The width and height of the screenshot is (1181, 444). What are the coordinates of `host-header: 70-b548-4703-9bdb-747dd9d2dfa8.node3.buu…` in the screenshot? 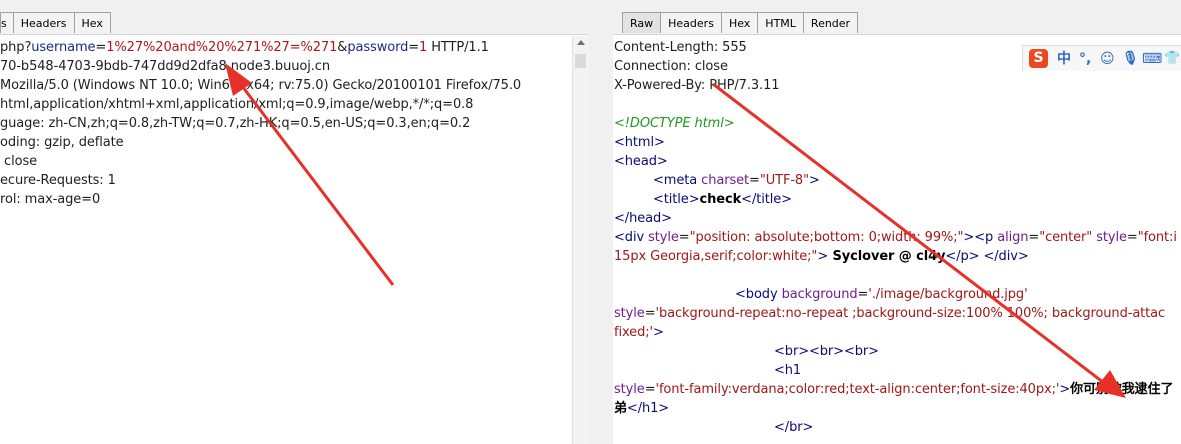 It's located at (165, 66).